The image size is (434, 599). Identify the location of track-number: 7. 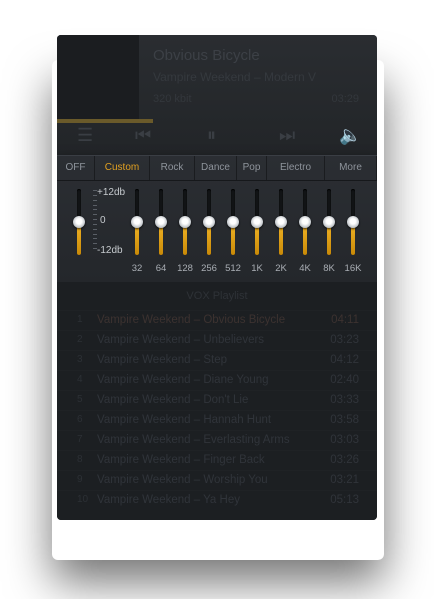
(80, 439).